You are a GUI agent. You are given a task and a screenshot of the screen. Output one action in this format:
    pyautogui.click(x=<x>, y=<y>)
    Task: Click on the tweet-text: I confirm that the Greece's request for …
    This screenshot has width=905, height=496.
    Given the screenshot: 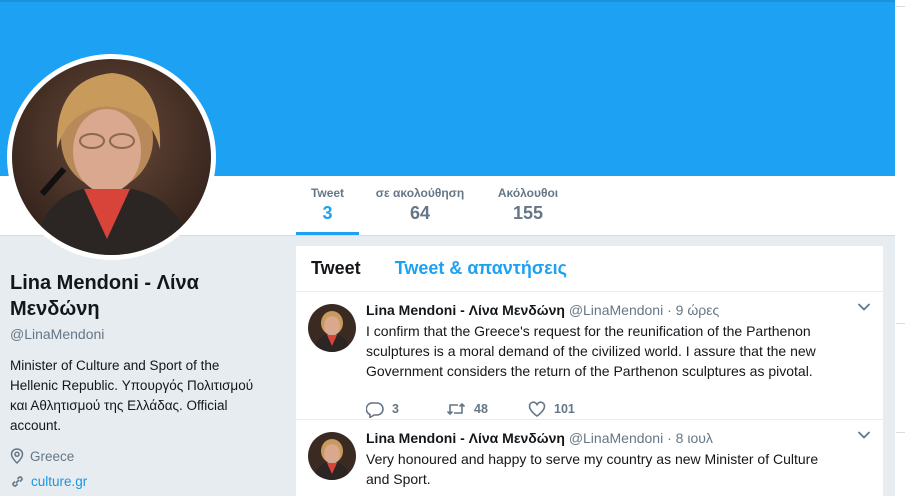 What is the action you would take?
    pyautogui.click(x=591, y=351)
    